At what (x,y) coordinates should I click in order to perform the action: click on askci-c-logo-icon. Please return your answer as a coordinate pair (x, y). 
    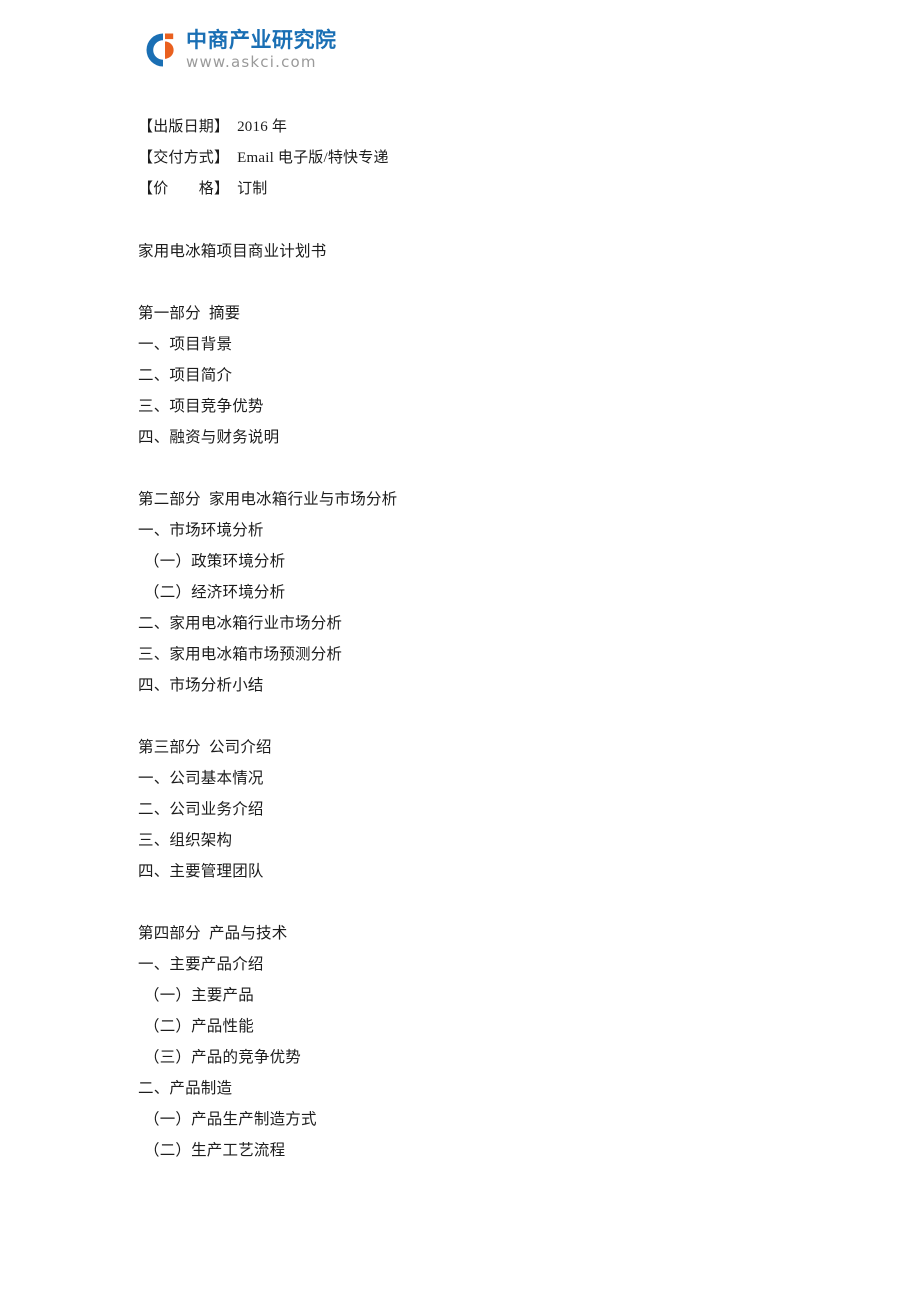
    Looking at the image, I should click on (162, 50).